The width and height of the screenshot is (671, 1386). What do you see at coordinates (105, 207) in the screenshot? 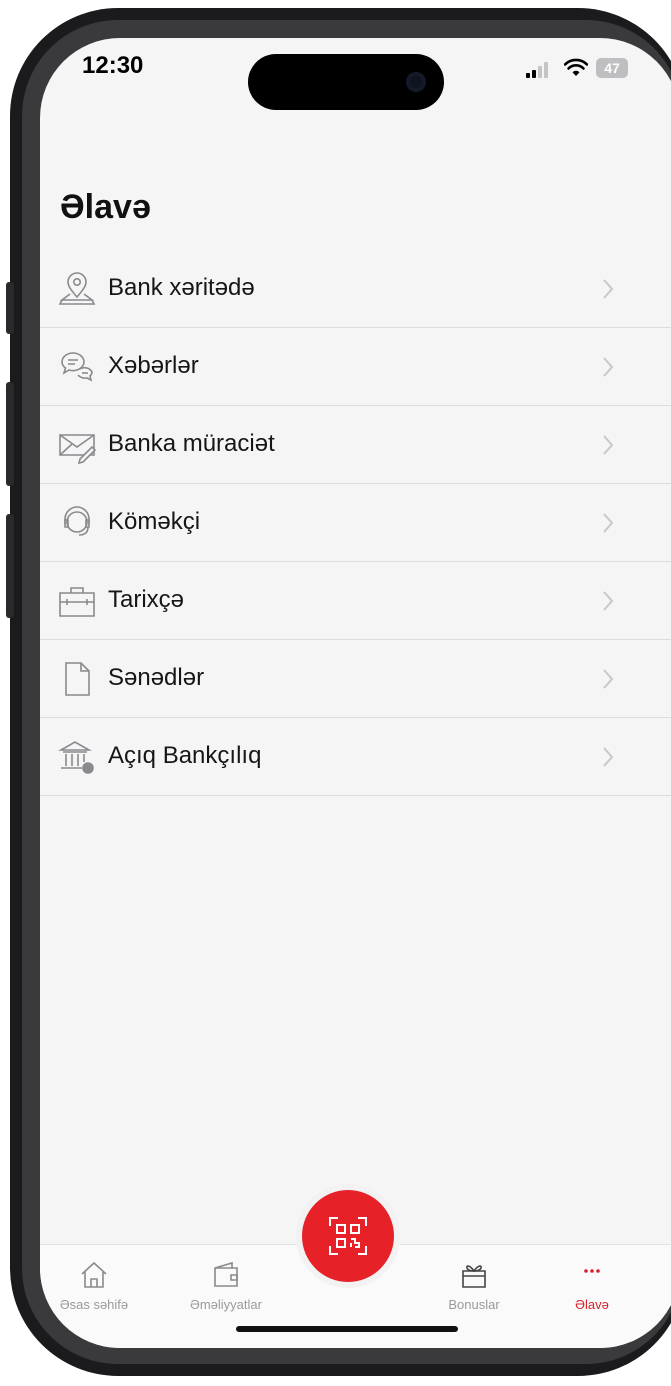
I see `page-title: Əlavə` at bounding box center [105, 207].